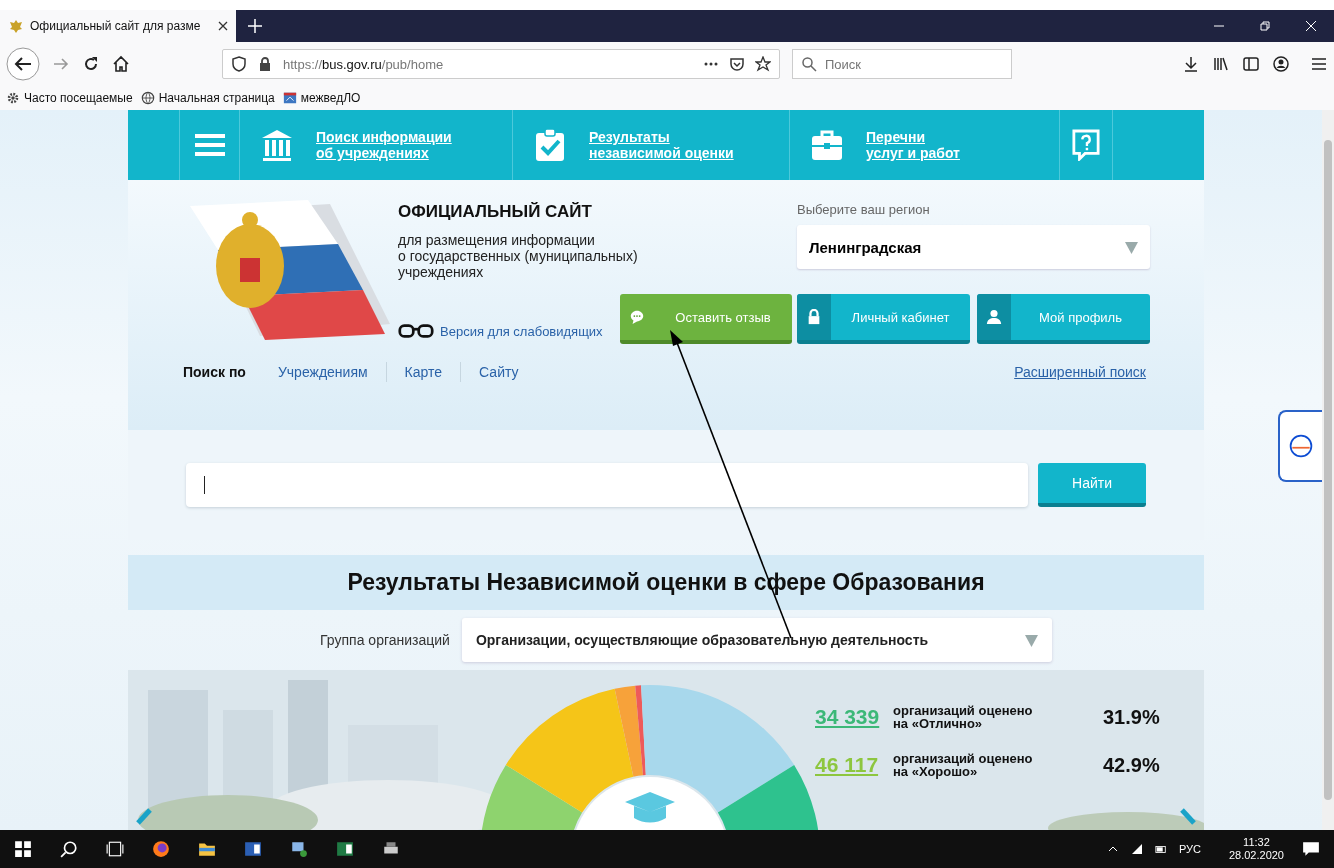 This screenshot has height=868, width=1334. Describe the element at coordinates (1080, 372) in the screenshot. I see `advanced-search-link: Расширенный поиск` at that location.